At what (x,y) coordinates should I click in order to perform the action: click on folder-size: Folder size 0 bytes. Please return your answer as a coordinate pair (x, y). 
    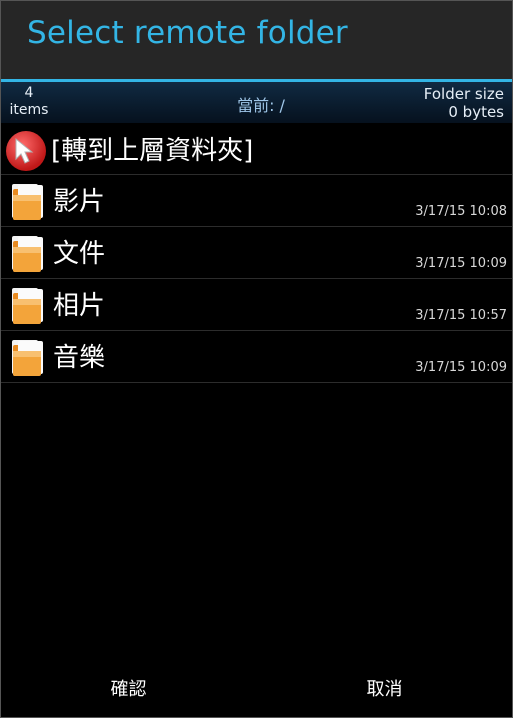
    Looking at the image, I should click on (464, 103).